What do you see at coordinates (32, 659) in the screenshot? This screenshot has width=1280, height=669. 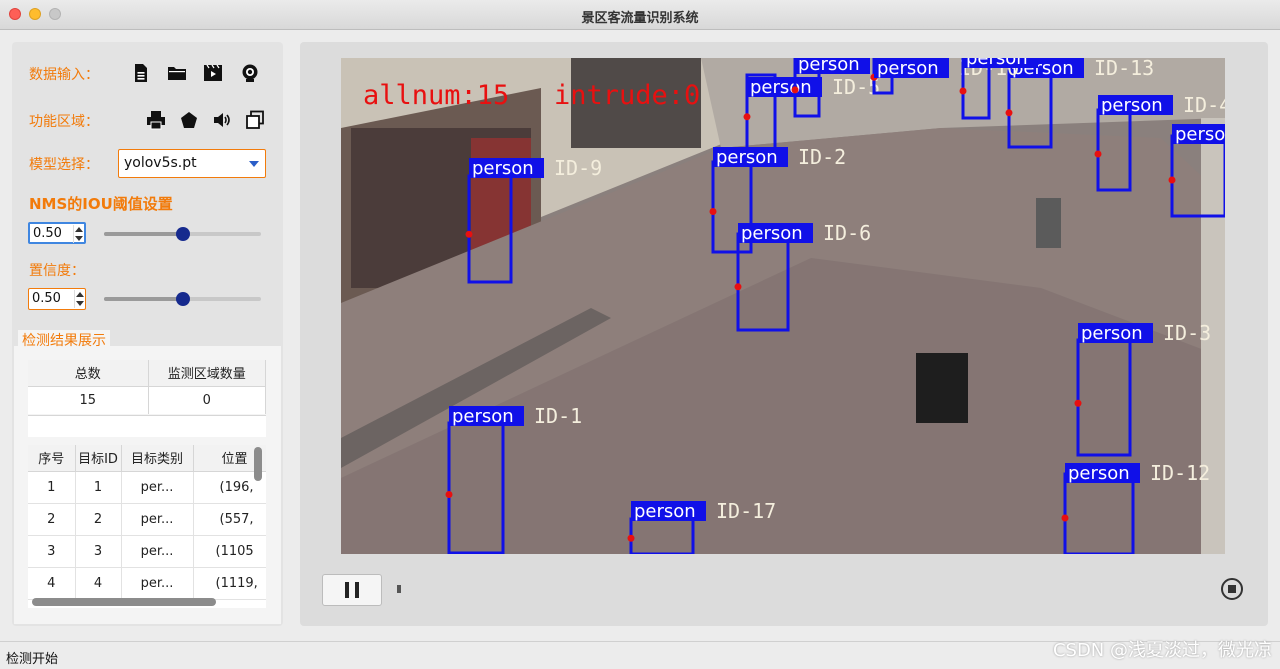 I see `status-text: 检测开始` at bounding box center [32, 659].